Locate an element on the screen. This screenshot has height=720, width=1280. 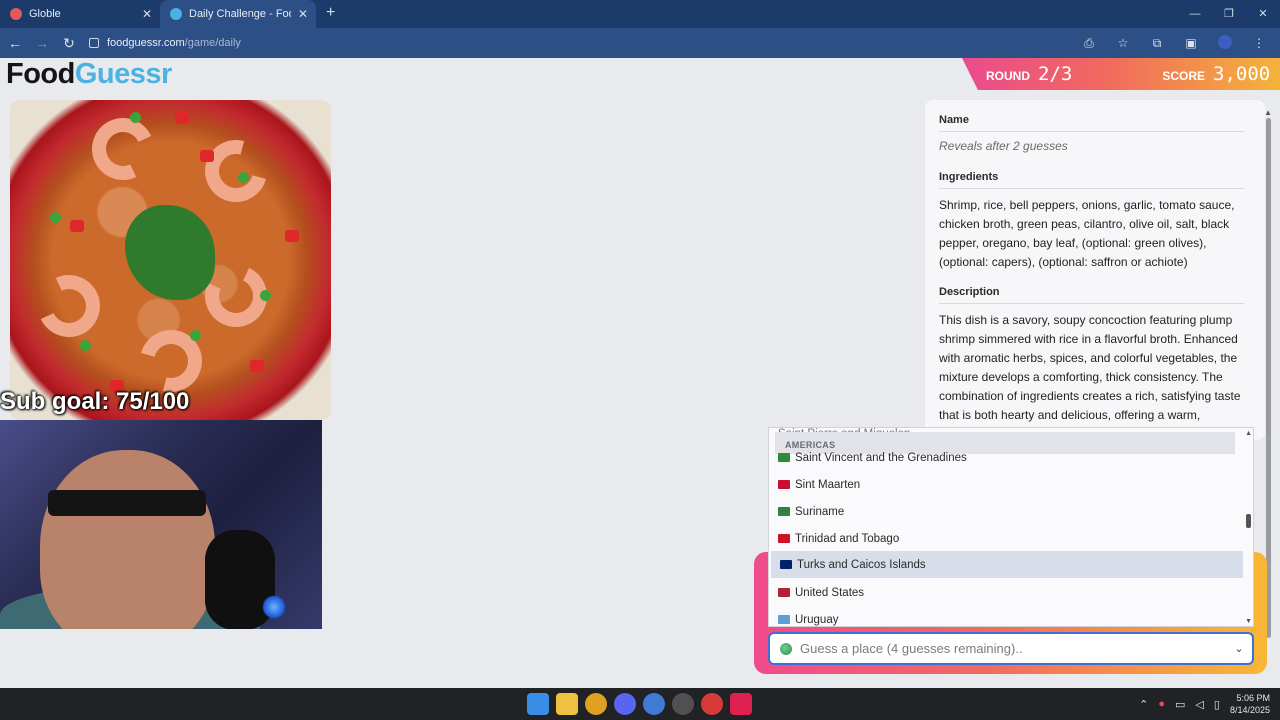
tab-globle: Globle ✕ is located at coordinates (80, 14).